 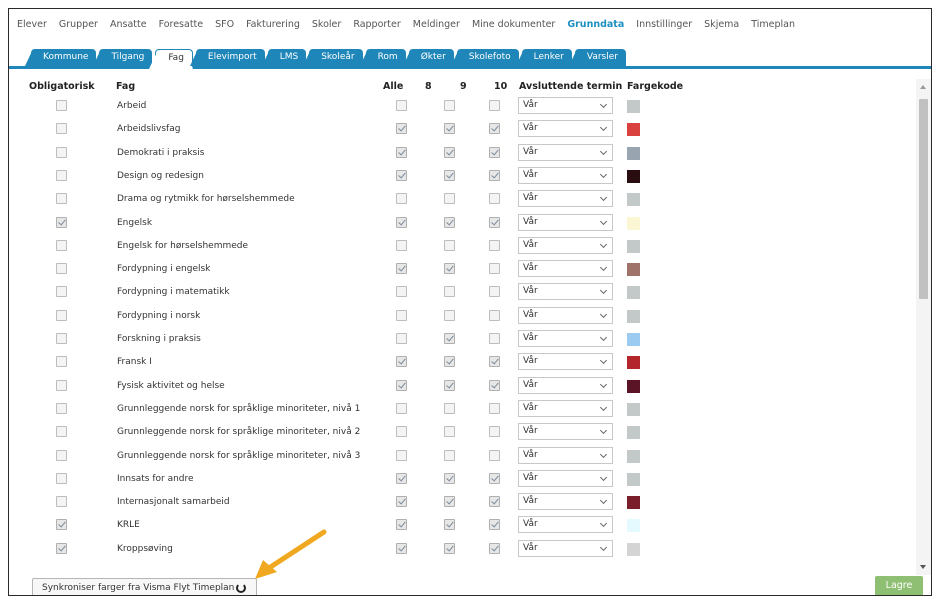 What do you see at coordinates (773, 24) in the screenshot?
I see `nav-item-timeplan: Timeplan` at bounding box center [773, 24].